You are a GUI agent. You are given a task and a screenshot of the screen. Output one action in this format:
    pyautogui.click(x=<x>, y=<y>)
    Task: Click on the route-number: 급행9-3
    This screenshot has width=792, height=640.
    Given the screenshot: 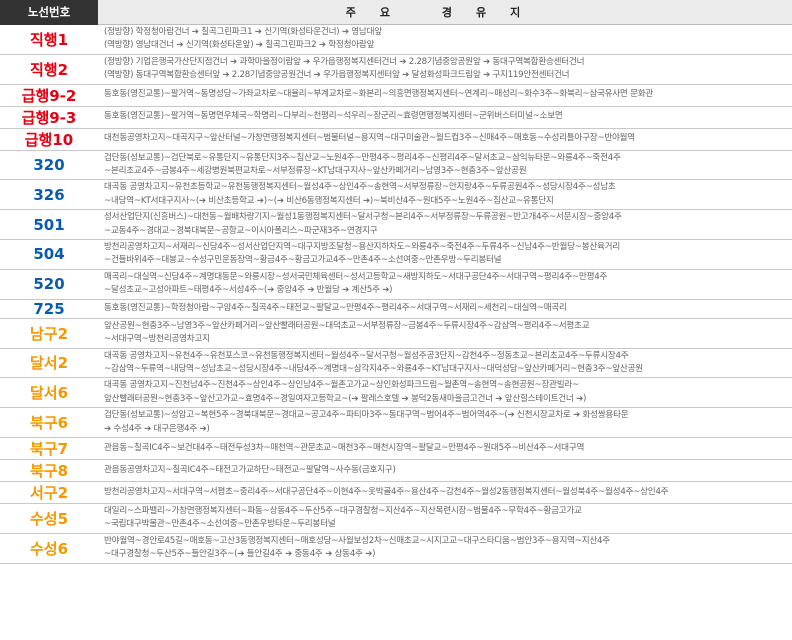 What is the action you would take?
    pyautogui.click(x=49, y=117)
    